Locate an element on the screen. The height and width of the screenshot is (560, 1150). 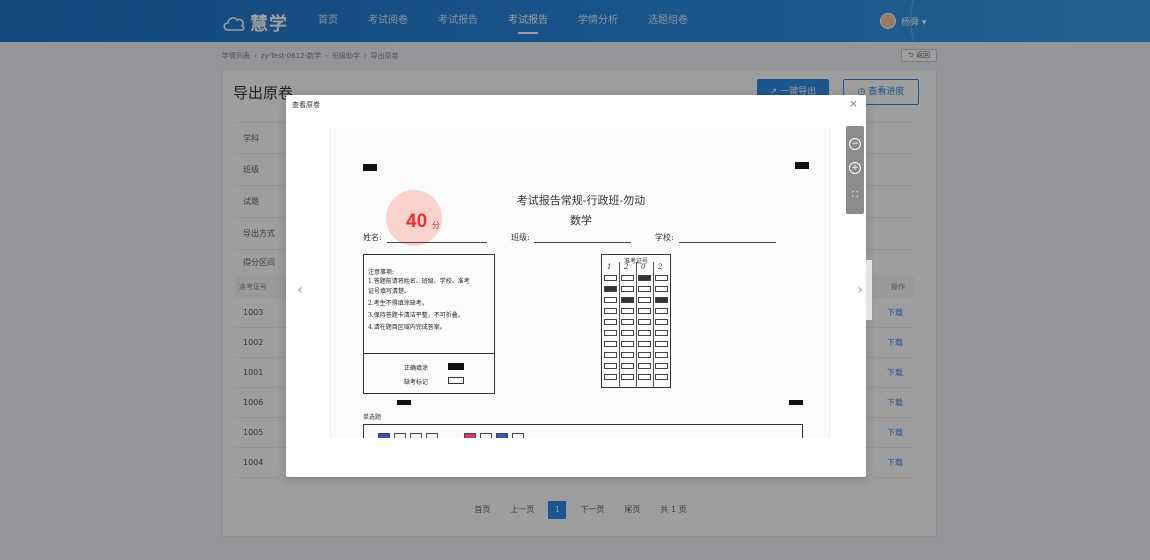
exam-id-grid: 准考证号 1202 is located at coordinates (636, 321).